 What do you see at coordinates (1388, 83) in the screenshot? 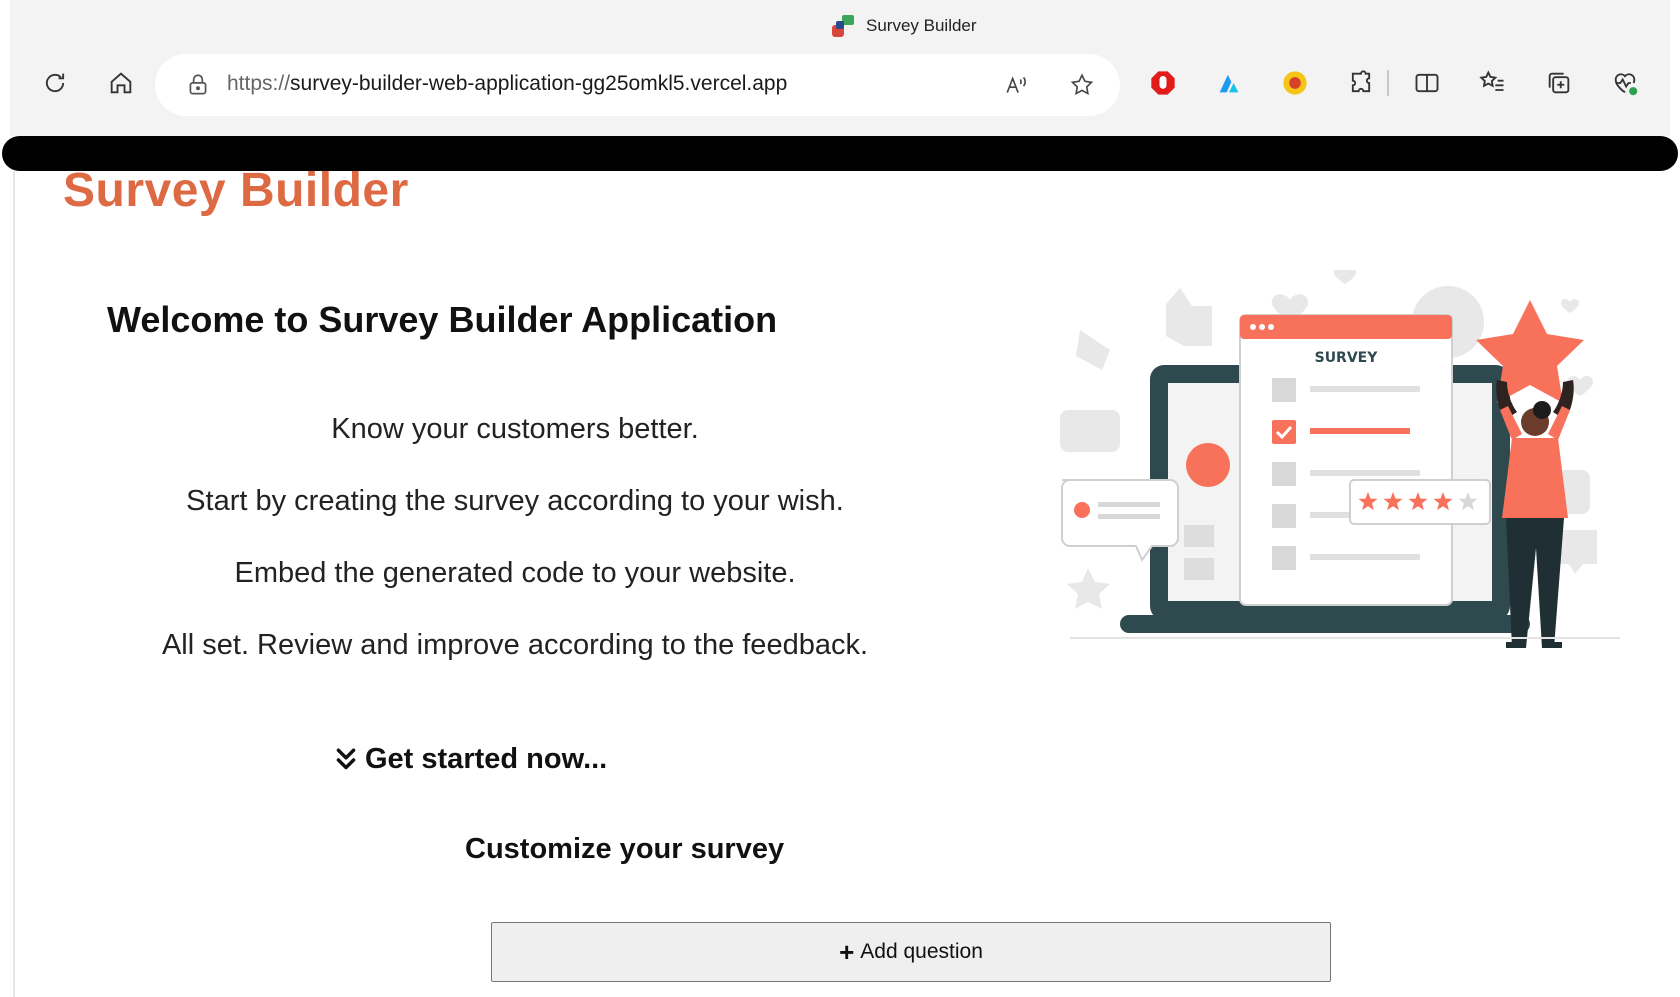
I see `toolbar-separator` at bounding box center [1388, 83].